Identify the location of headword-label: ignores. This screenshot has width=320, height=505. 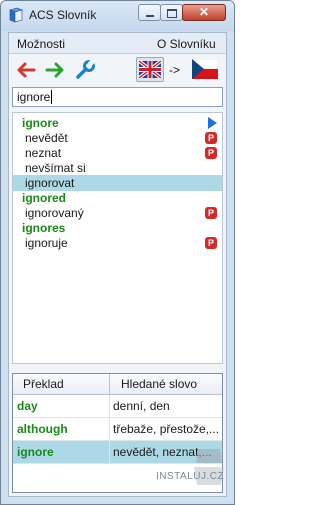
(44, 228).